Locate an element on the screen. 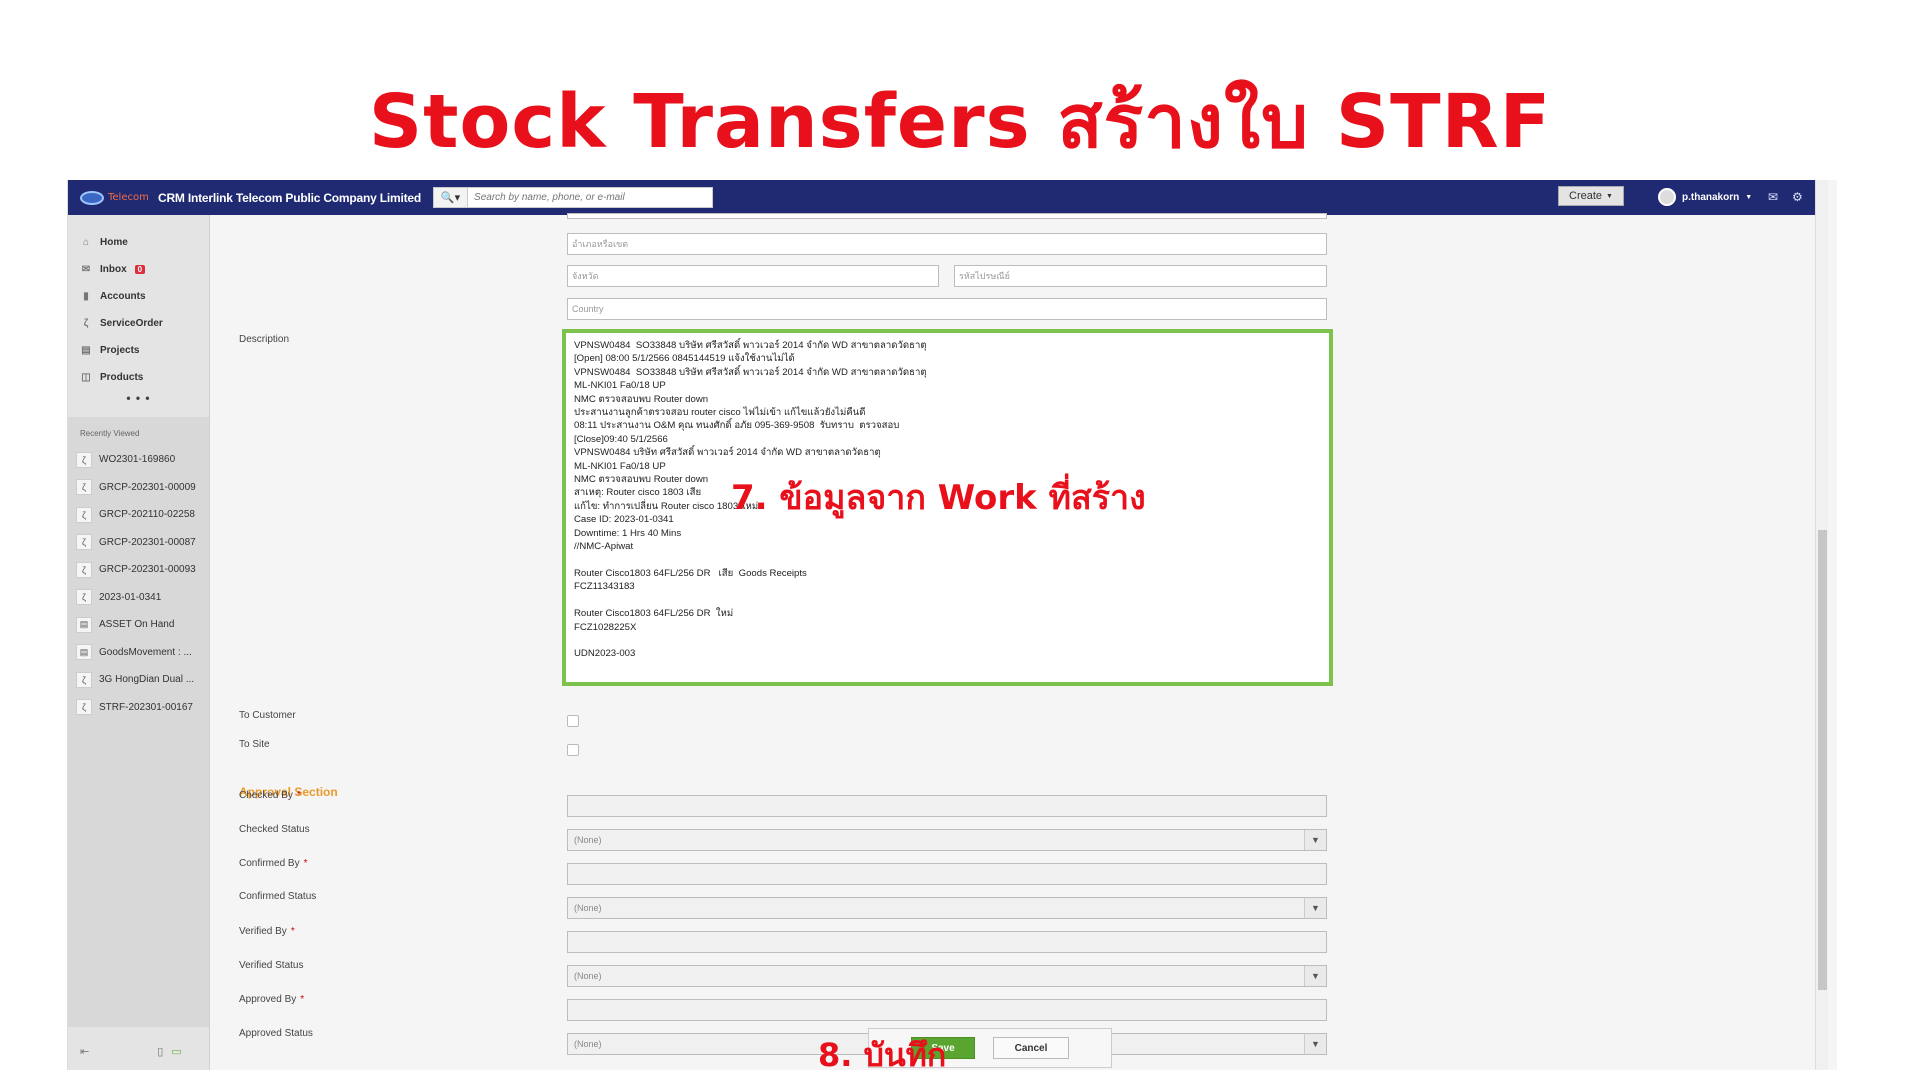  recent-item: ζ WO2301-169860 is located at coordinates (138, 460).